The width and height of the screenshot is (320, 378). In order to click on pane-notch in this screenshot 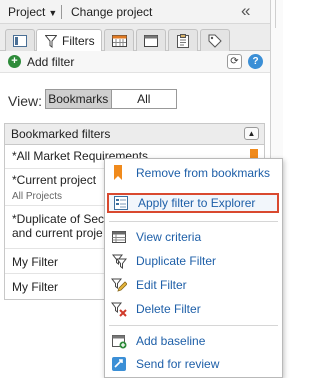, I will do `click(279, 14)`.